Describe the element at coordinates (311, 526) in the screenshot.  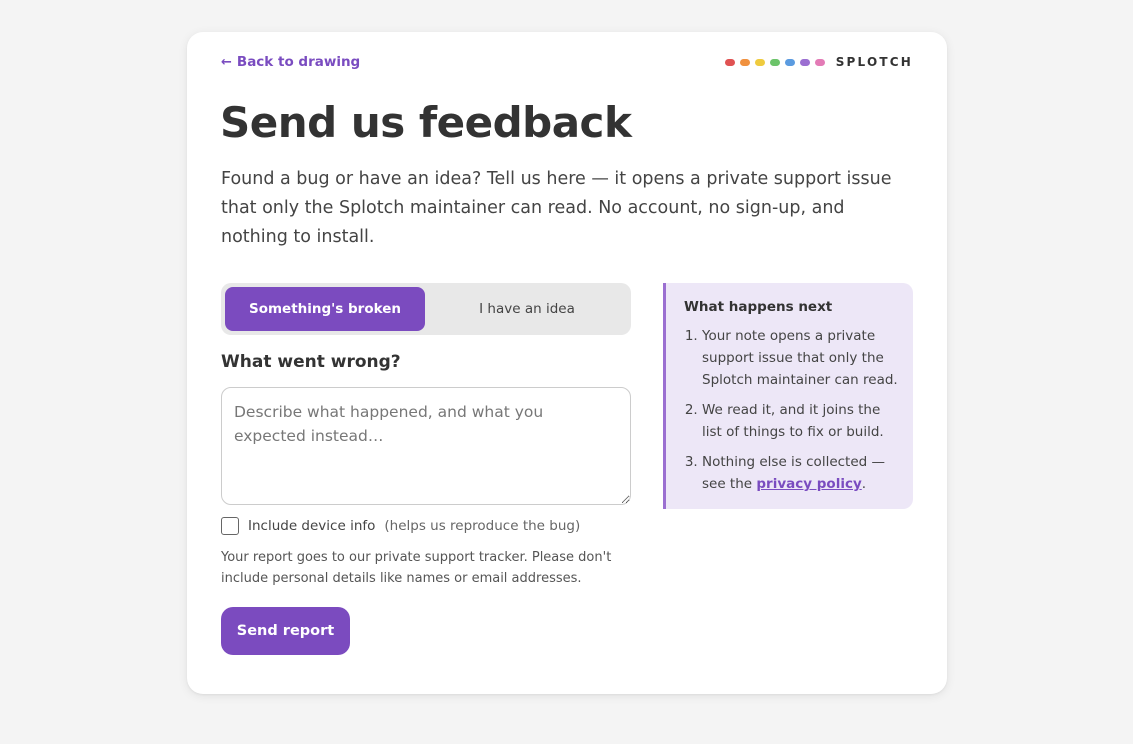
I see `device-info-label: Include device info` at that location.